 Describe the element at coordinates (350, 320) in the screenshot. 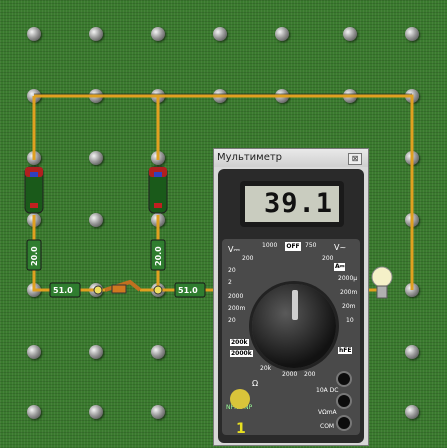

I see `range-10: 10` at that location.